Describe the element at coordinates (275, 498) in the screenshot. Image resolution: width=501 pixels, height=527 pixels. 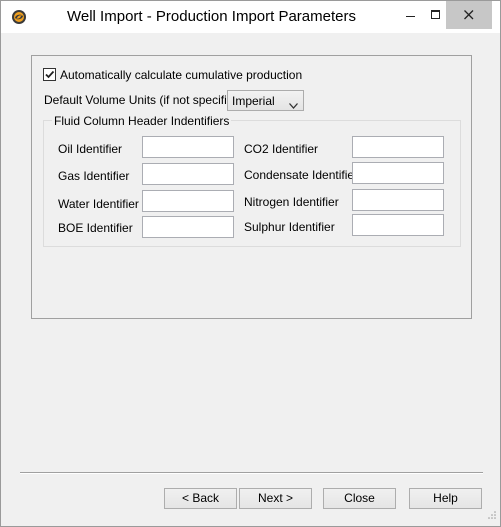
I see `next-button: Next >` at that location.